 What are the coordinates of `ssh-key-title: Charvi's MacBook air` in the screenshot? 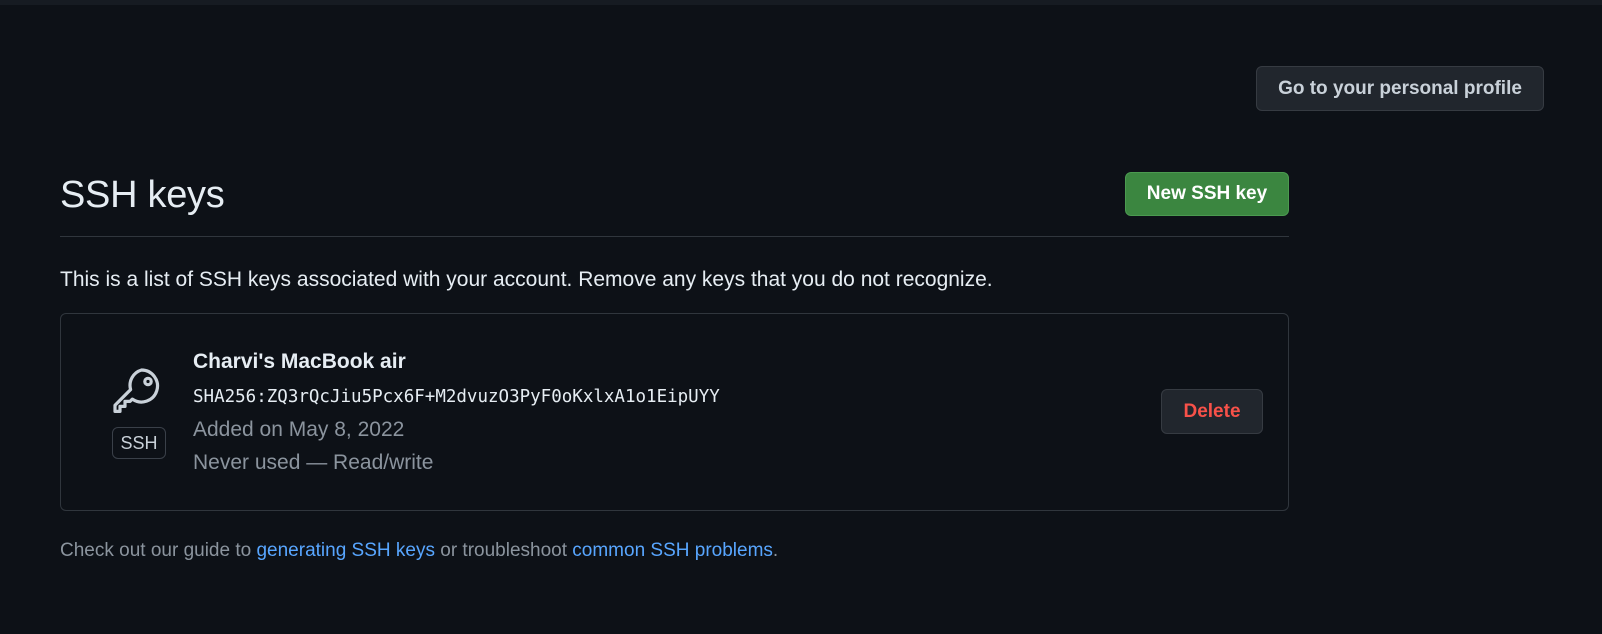 It's located at (299, 361).